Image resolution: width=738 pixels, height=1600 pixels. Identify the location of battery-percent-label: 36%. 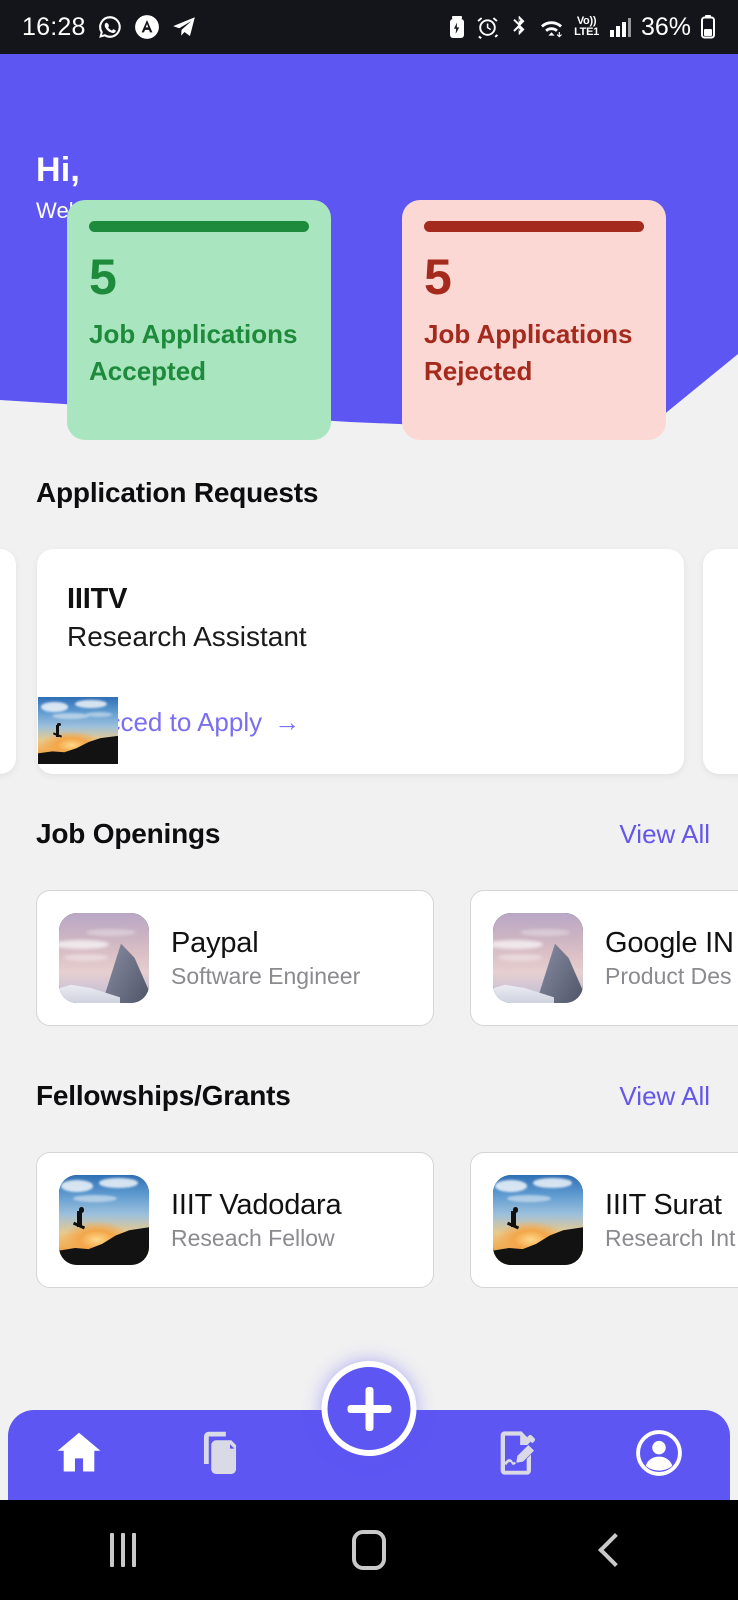
(665, 26).